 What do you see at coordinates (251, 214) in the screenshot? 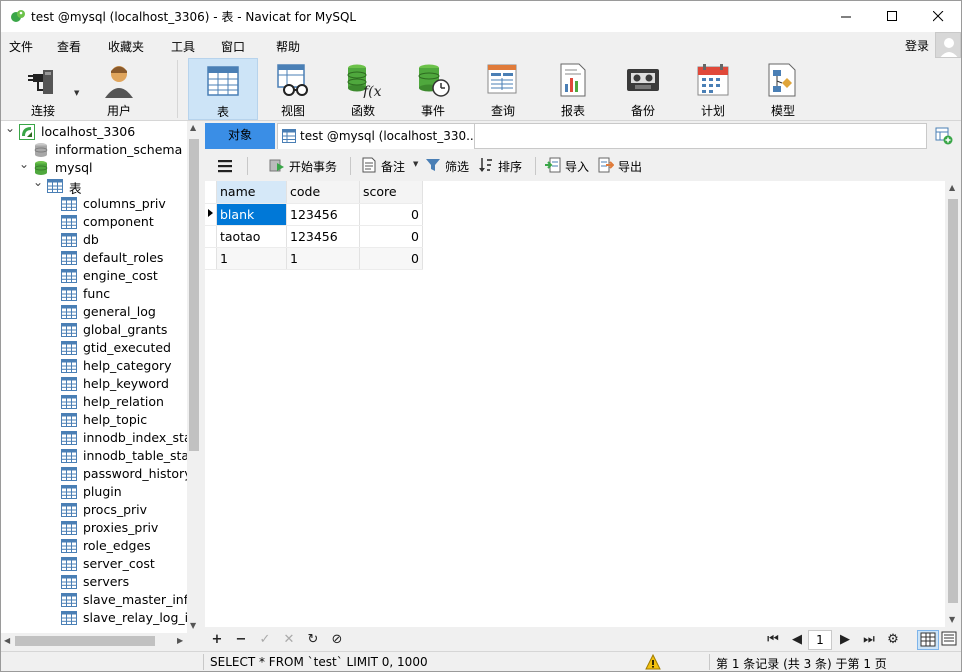
I see `cell-name: blank` at bounding box center [251, 214].